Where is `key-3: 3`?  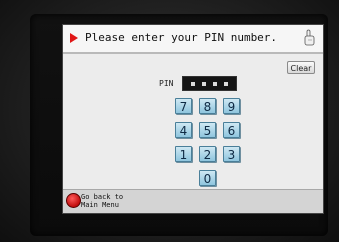 key-3: 3 is located at coordinates (231, 154).